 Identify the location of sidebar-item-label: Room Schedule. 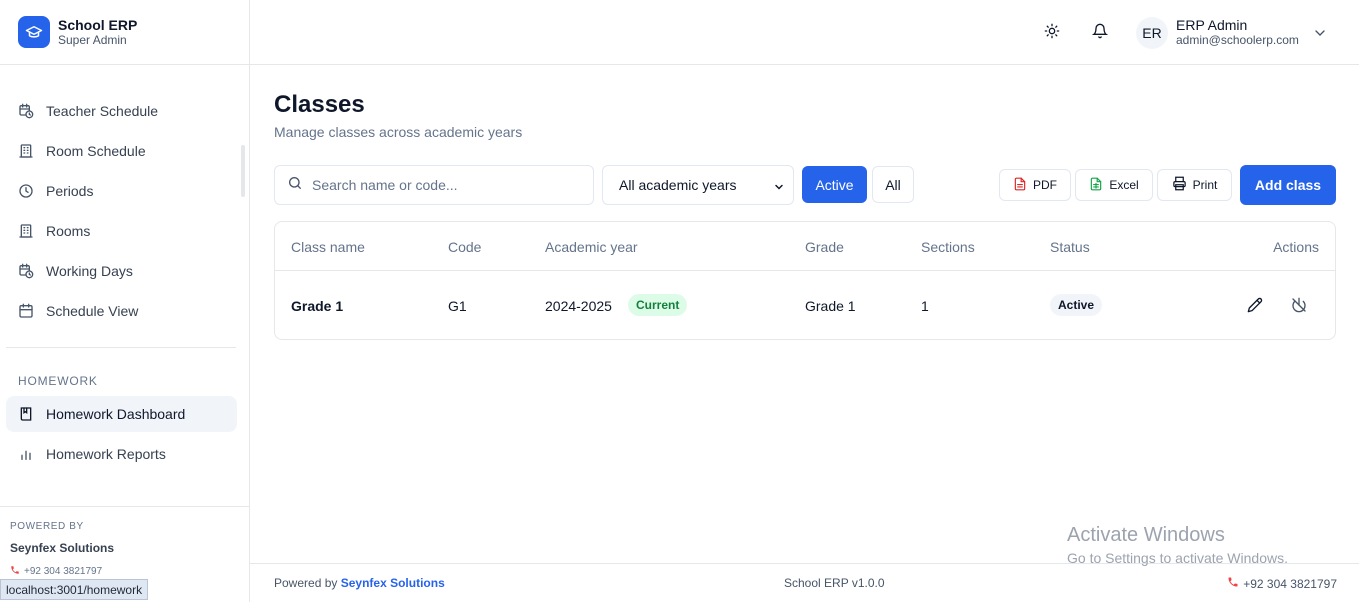
(96, 151).